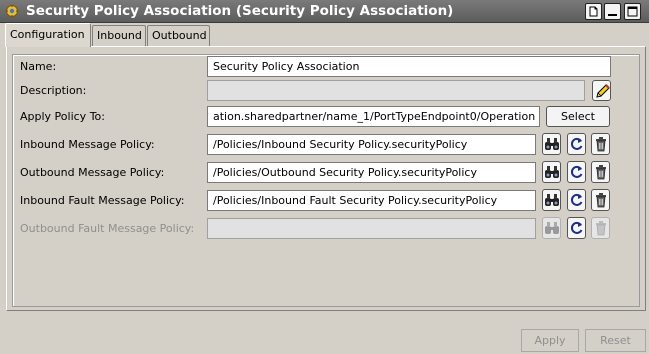 The height and width of the screenshot is (354, 649). What do you see at coordinates (12, 11) in the screenshot?
I see `app-icon` at bounding box center [12, 11].